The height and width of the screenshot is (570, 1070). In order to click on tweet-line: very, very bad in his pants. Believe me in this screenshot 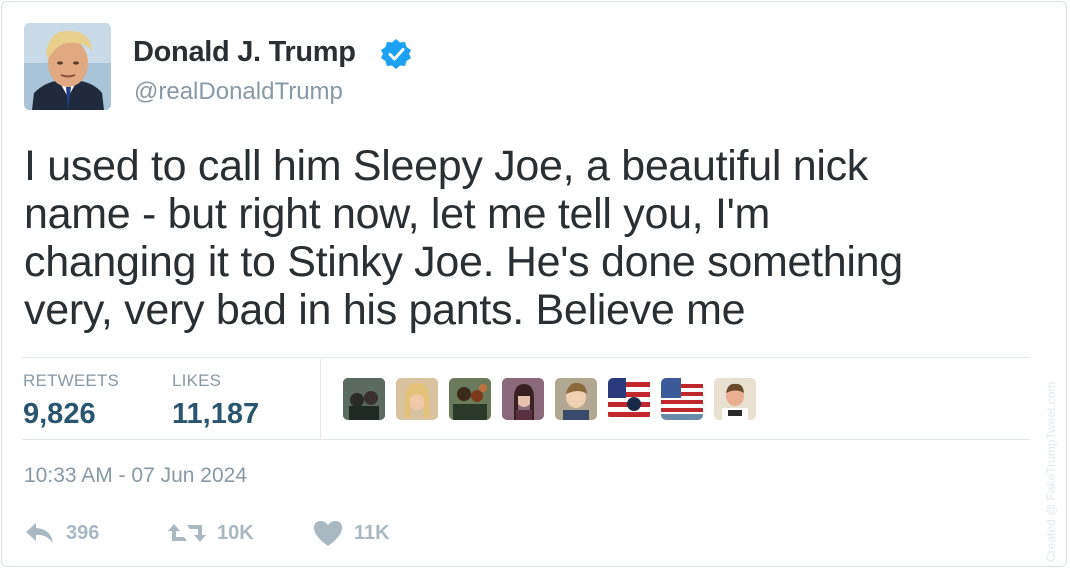, I will do `click(385, 310)`.